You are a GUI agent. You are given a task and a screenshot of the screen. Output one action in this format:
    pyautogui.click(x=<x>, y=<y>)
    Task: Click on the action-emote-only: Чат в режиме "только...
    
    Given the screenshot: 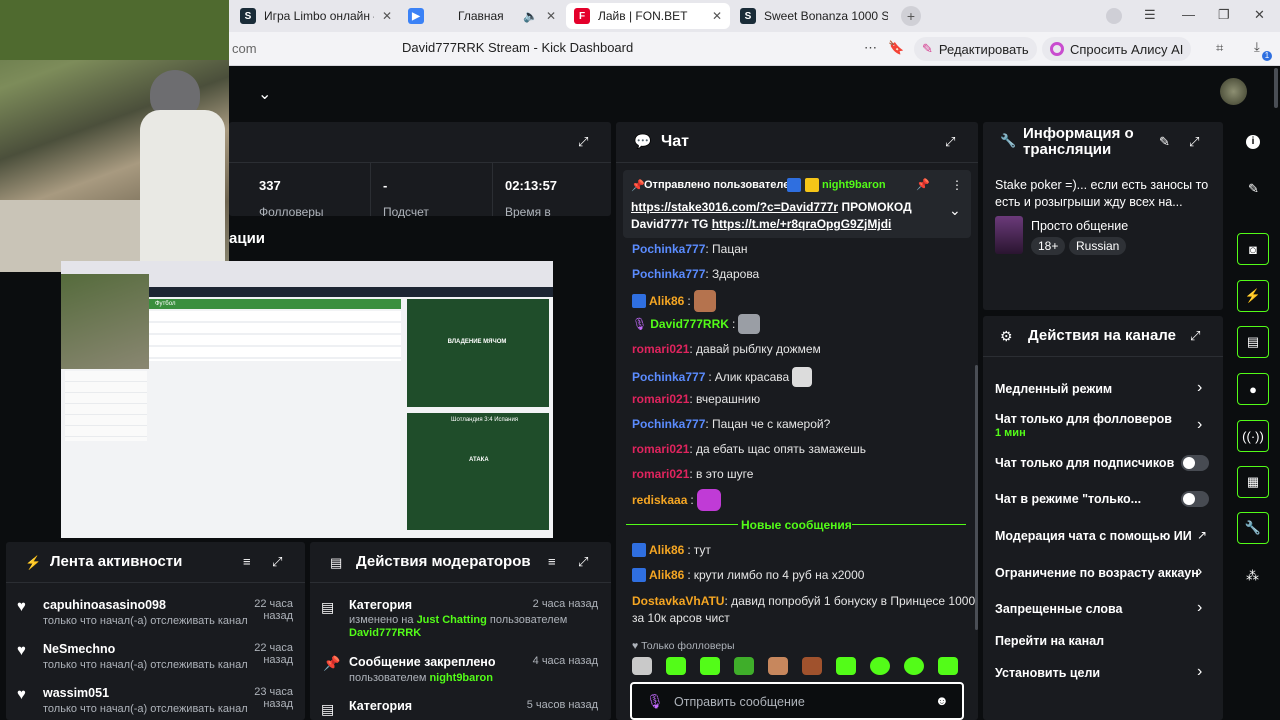 What is the action you would take?
    pyautogui.click(x=1068, y=499)
    